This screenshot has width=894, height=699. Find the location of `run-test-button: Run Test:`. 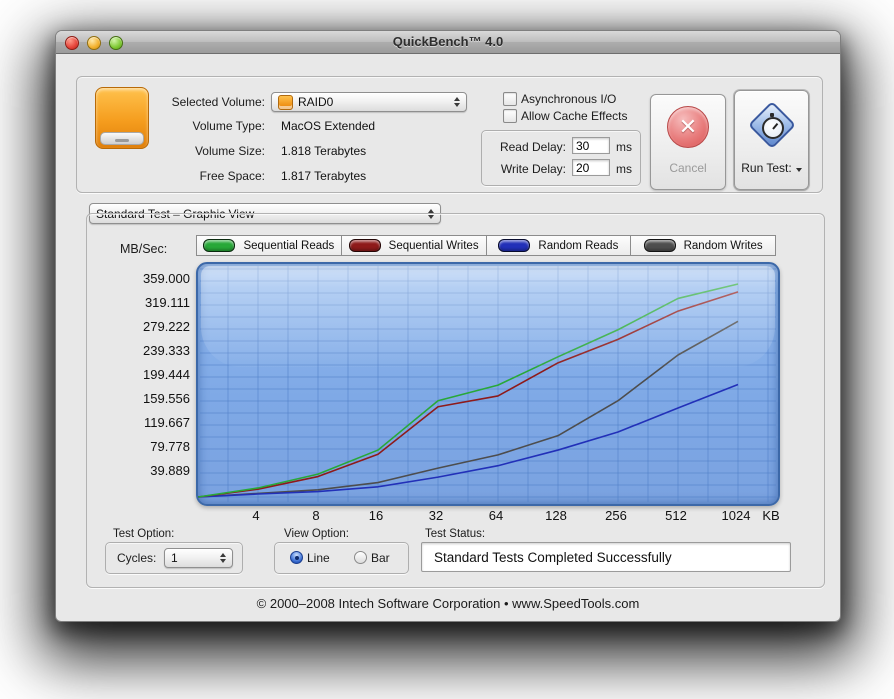

run-test-button: Run Test: is located at coordinates (771, 140).